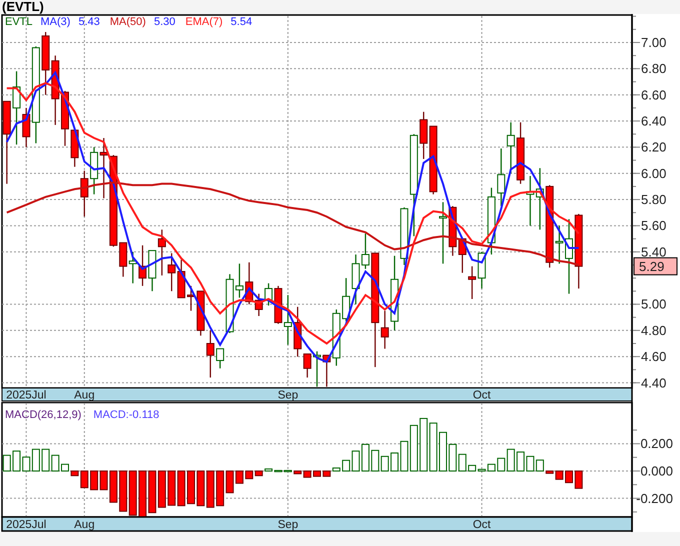  Describe the element at coordinates (55, 22) in the screenshot. I see `indicator-name: MA(3)` at that location.